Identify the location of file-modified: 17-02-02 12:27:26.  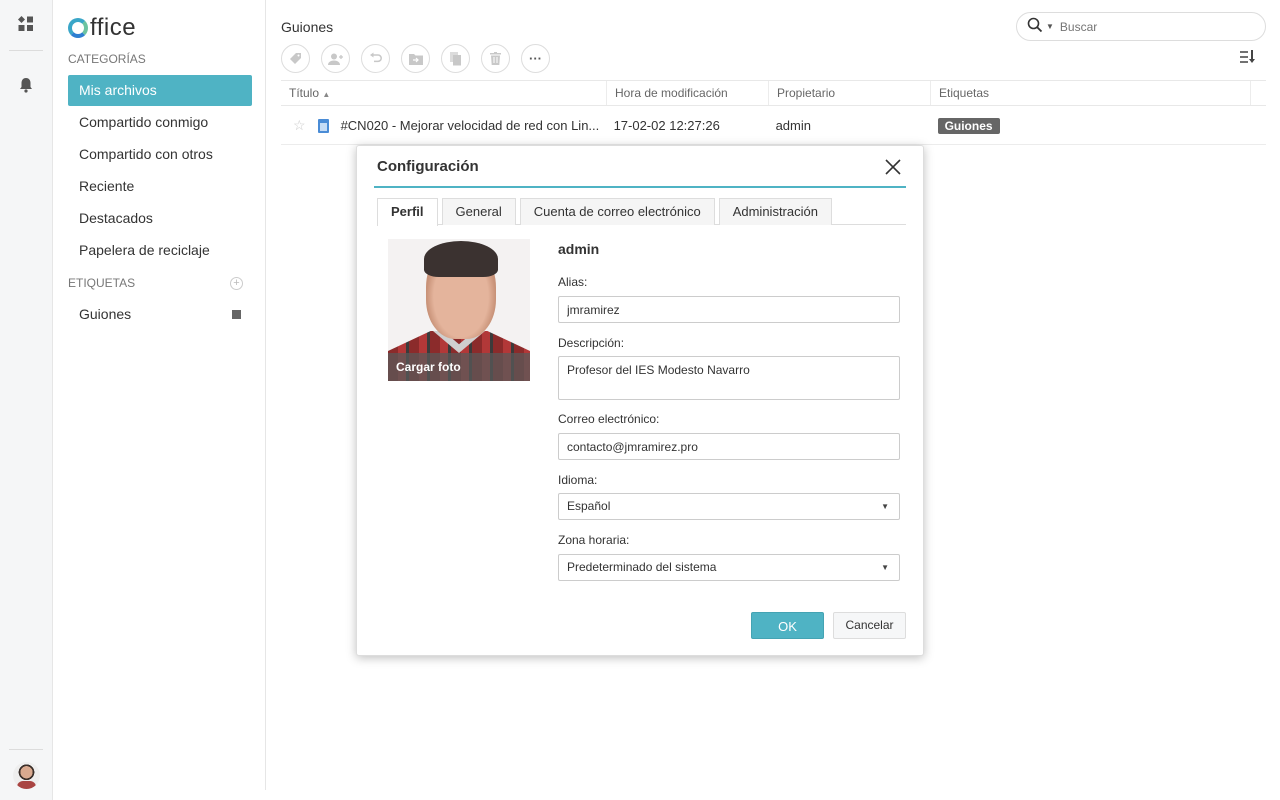
(666, 125).